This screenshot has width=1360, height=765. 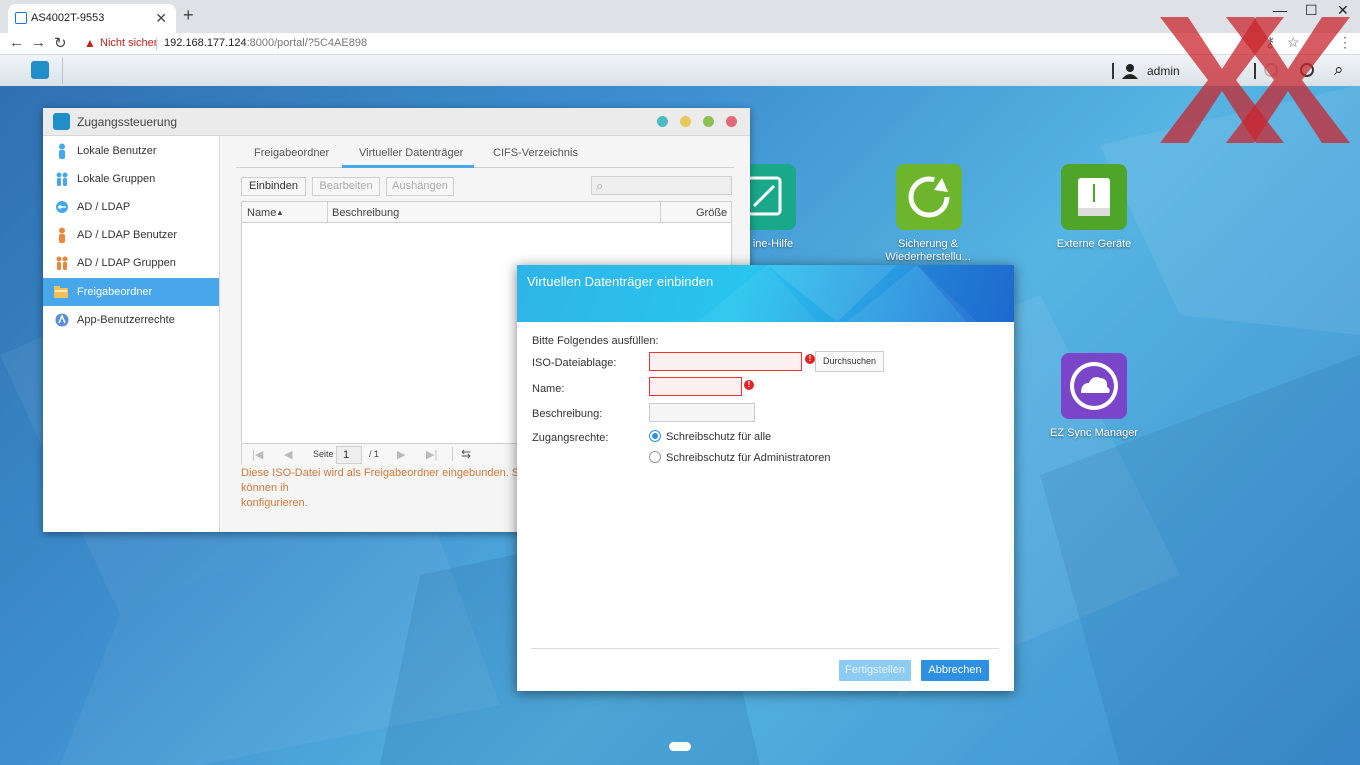 I want to click on app-permissions-icon, so click(x=62, y=320).